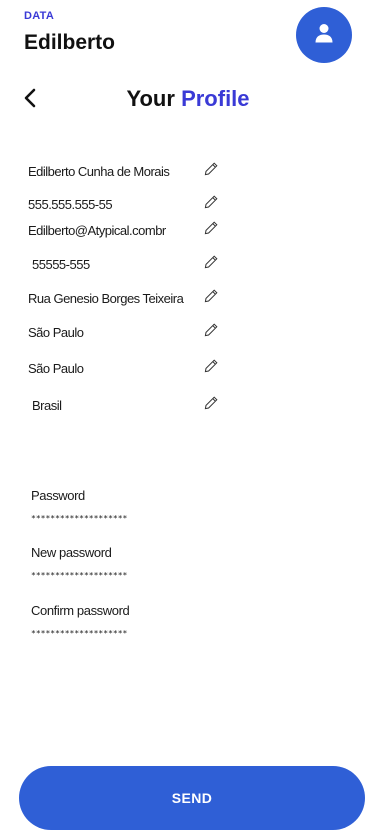 This screenshot has width=366, height=830. I want to click on edit-email-button, so click(211, 230).